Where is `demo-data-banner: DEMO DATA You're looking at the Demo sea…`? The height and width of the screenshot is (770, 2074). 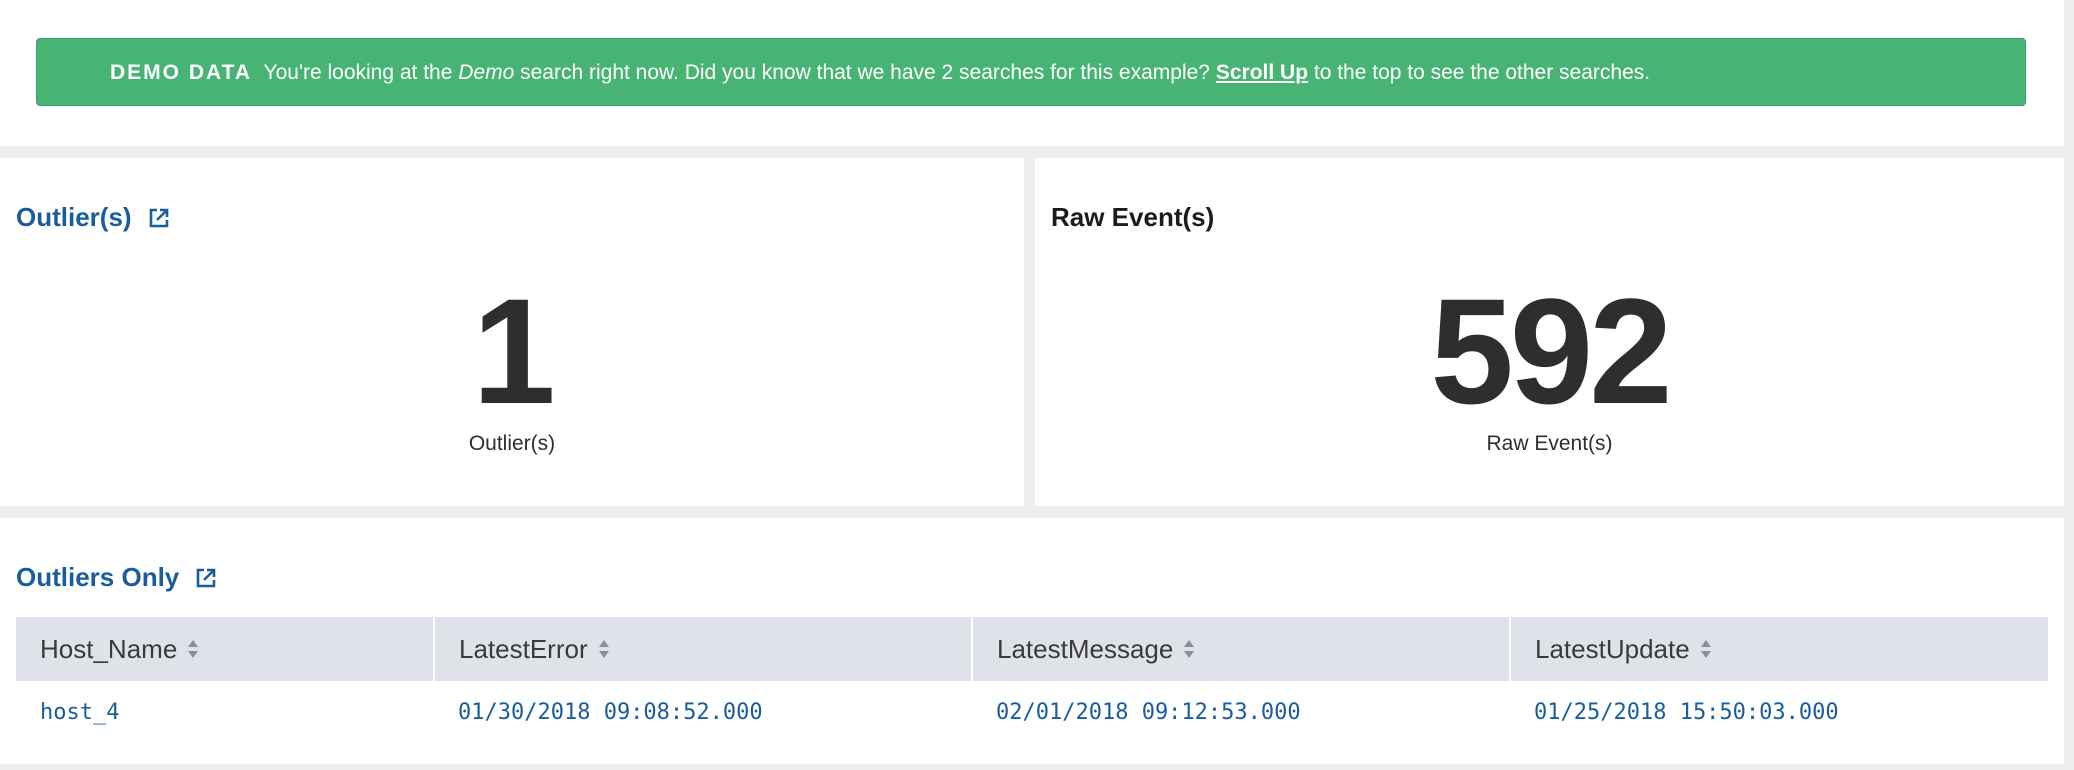
demo-data-banner: DEMO DATA You're looking at the Demo sea… is located at coordinates (1031, 72).